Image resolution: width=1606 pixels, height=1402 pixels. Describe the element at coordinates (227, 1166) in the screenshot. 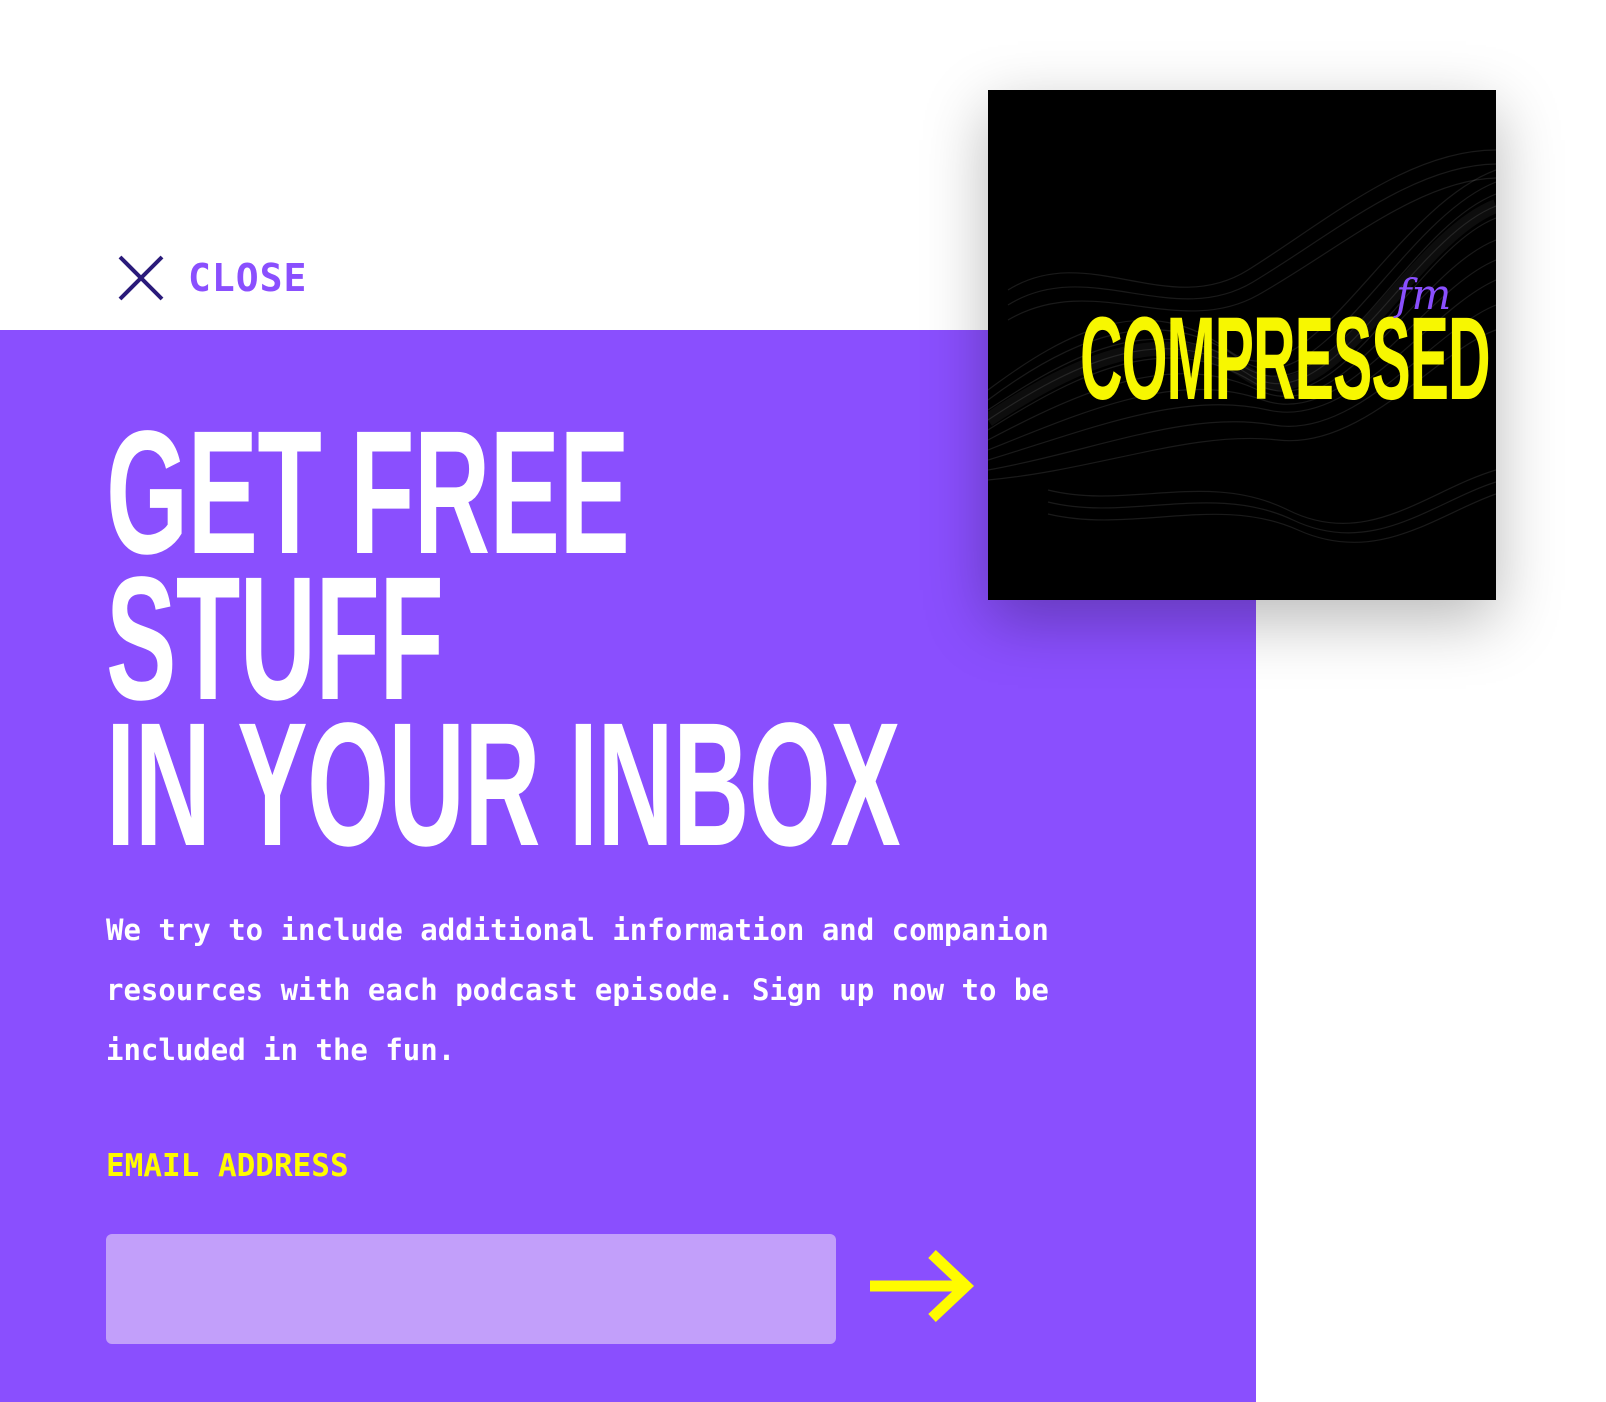

I see `email-label: EMAIL ADDRESS` at that location.